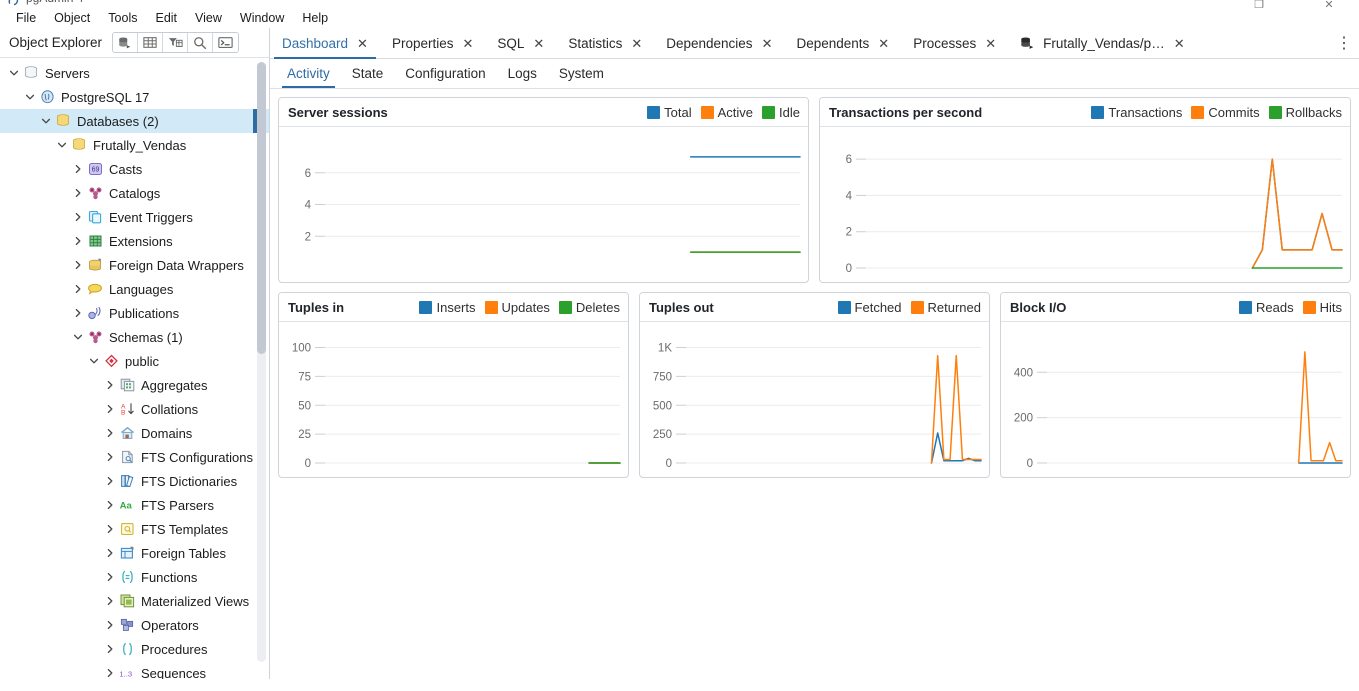  I want to click on search-icon, so click(201, 42).